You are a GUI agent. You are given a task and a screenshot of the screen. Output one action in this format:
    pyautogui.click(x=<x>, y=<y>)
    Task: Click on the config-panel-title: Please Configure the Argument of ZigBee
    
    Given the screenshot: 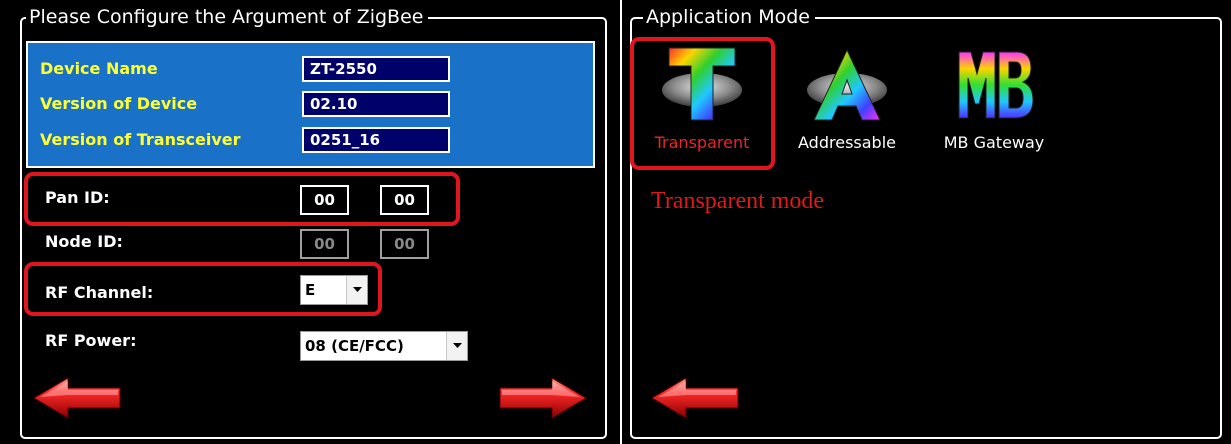 What is the action you would take?
    pyautogui.click(x=227, y=17)
    